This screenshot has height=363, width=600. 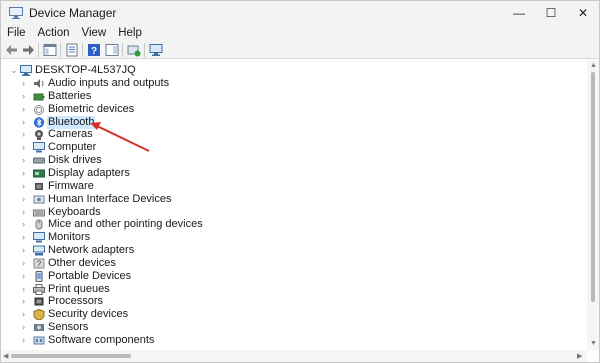 I want to click on back-arrow-icon, so click(x=12, y=50).